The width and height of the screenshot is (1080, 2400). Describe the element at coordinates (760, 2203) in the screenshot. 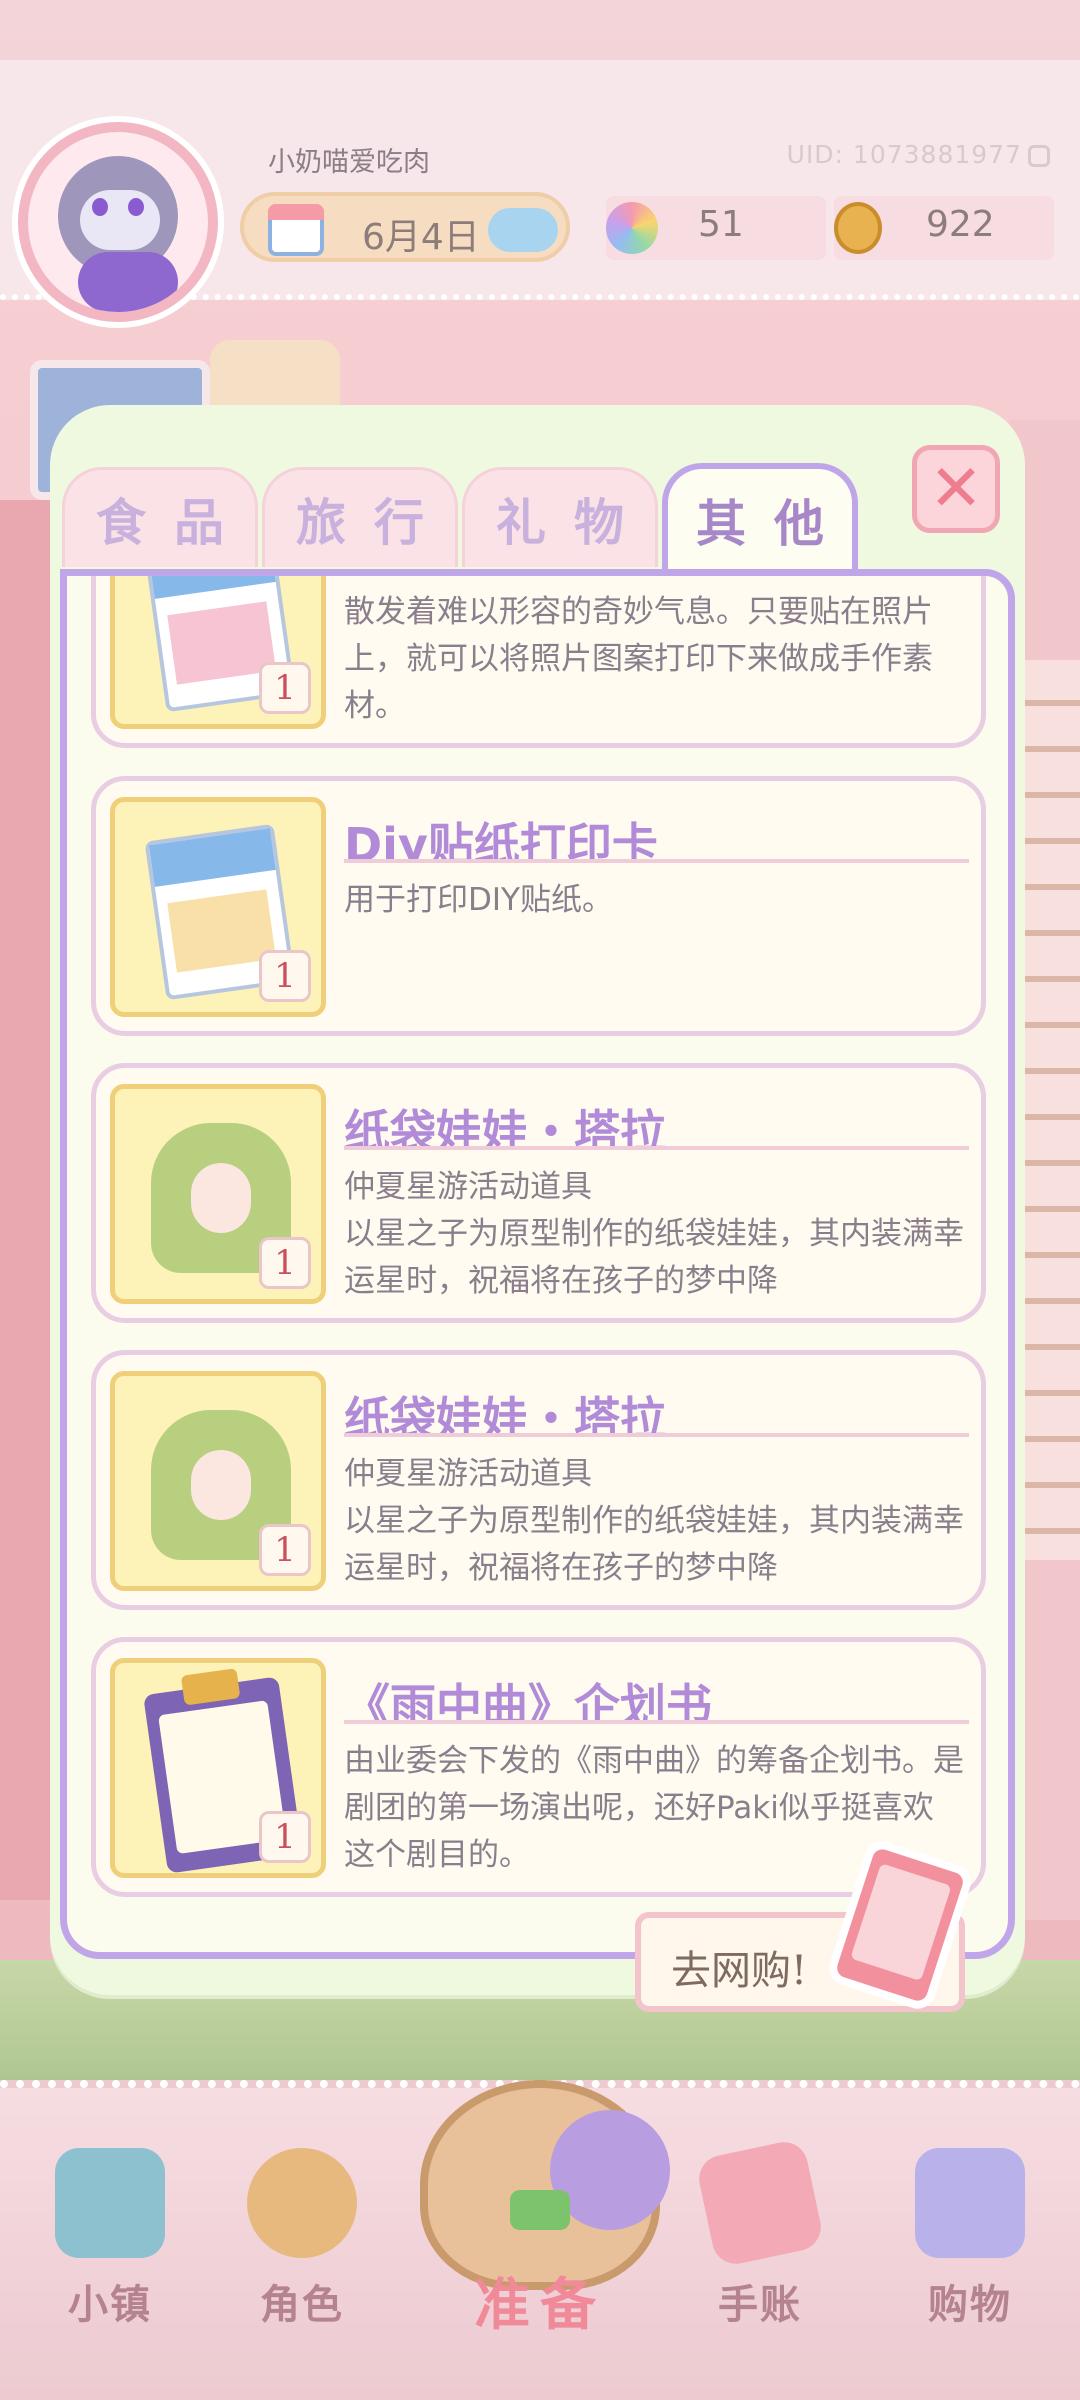

I see `journal-icon` at that location.